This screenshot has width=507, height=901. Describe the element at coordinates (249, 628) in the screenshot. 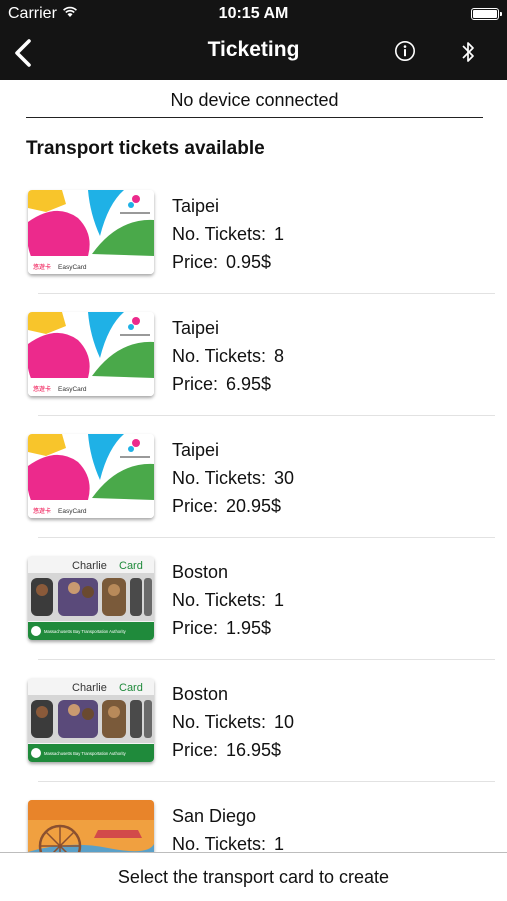

I see `ticket-price: 1.95$` at that location.